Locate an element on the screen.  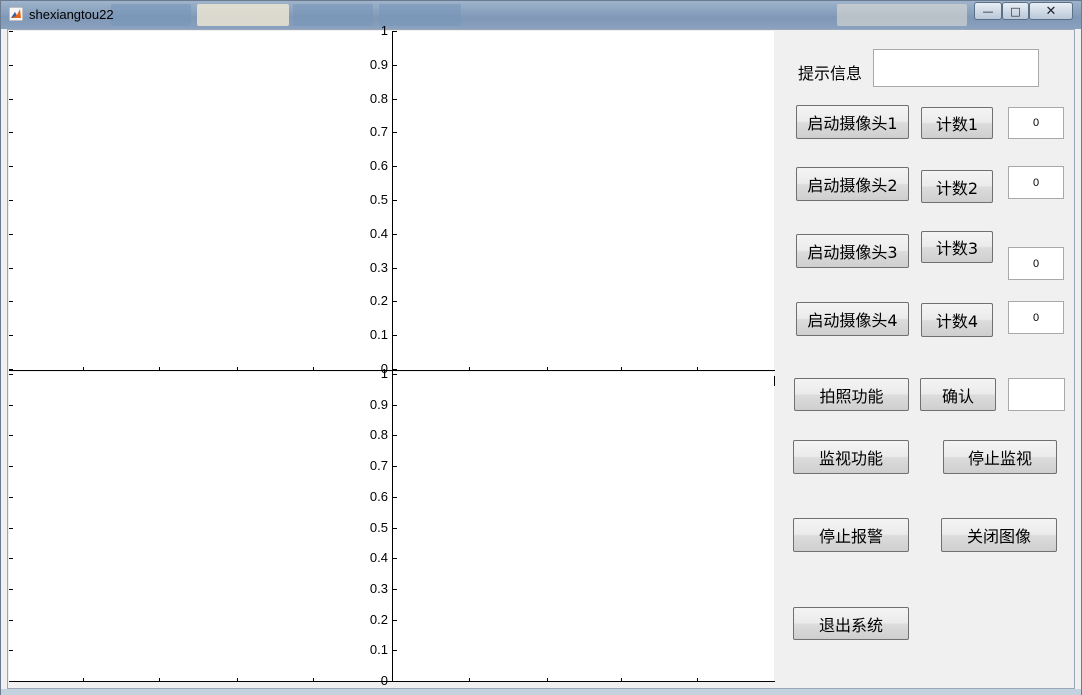
y-bottom-tick-label: 1 is located at coordinates (384, 373).